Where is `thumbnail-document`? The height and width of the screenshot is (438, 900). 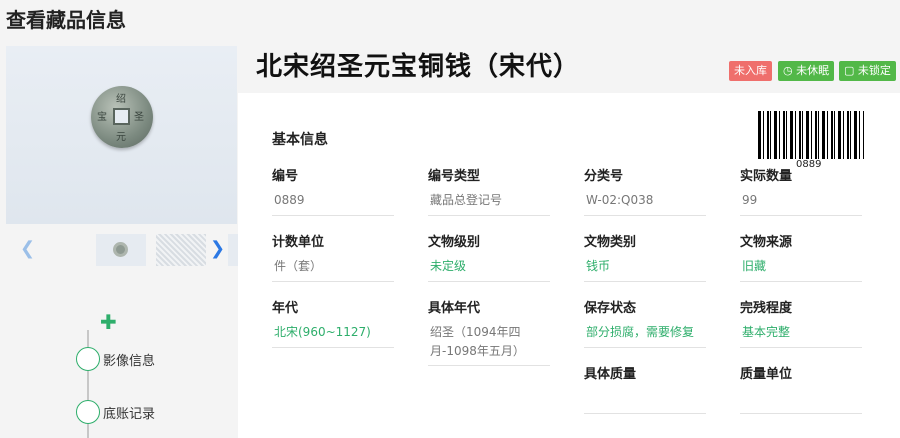
thumbnail-document is located at coordinates (181, 250).